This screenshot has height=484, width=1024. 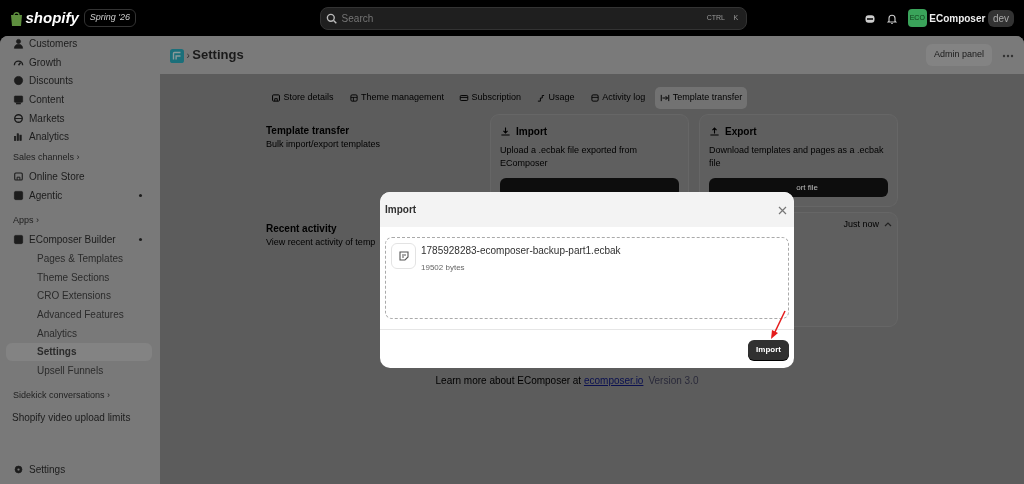 I want to click on page-title: Settings, so click(x=218, y=55).